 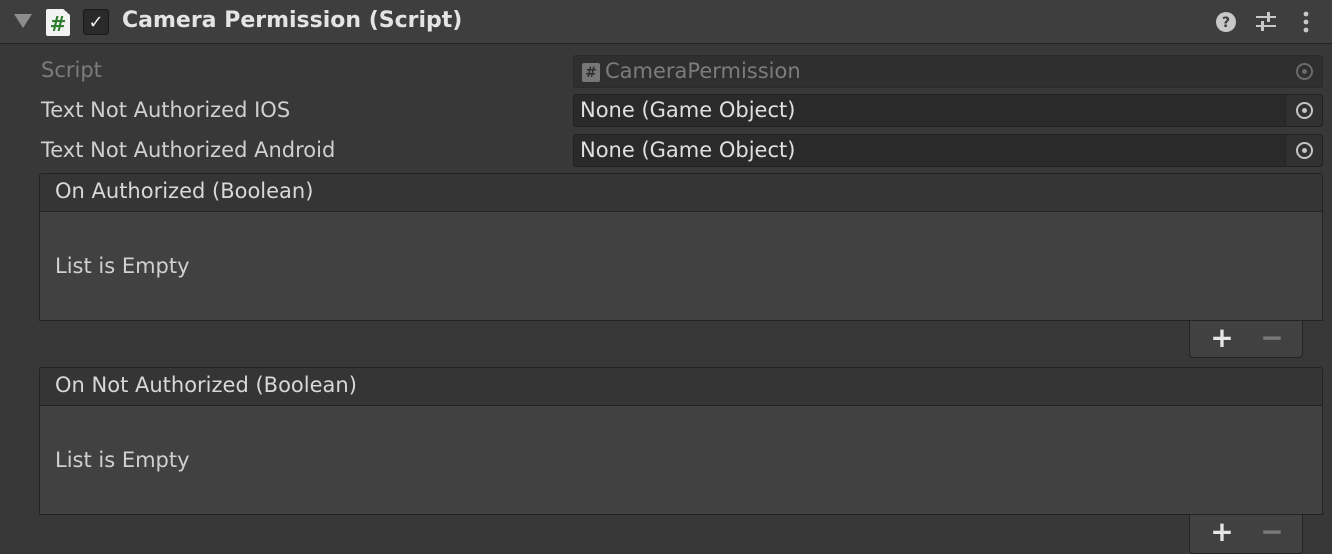 I want to click on checkmark-icon: ✓, so click(x=96, y=22).